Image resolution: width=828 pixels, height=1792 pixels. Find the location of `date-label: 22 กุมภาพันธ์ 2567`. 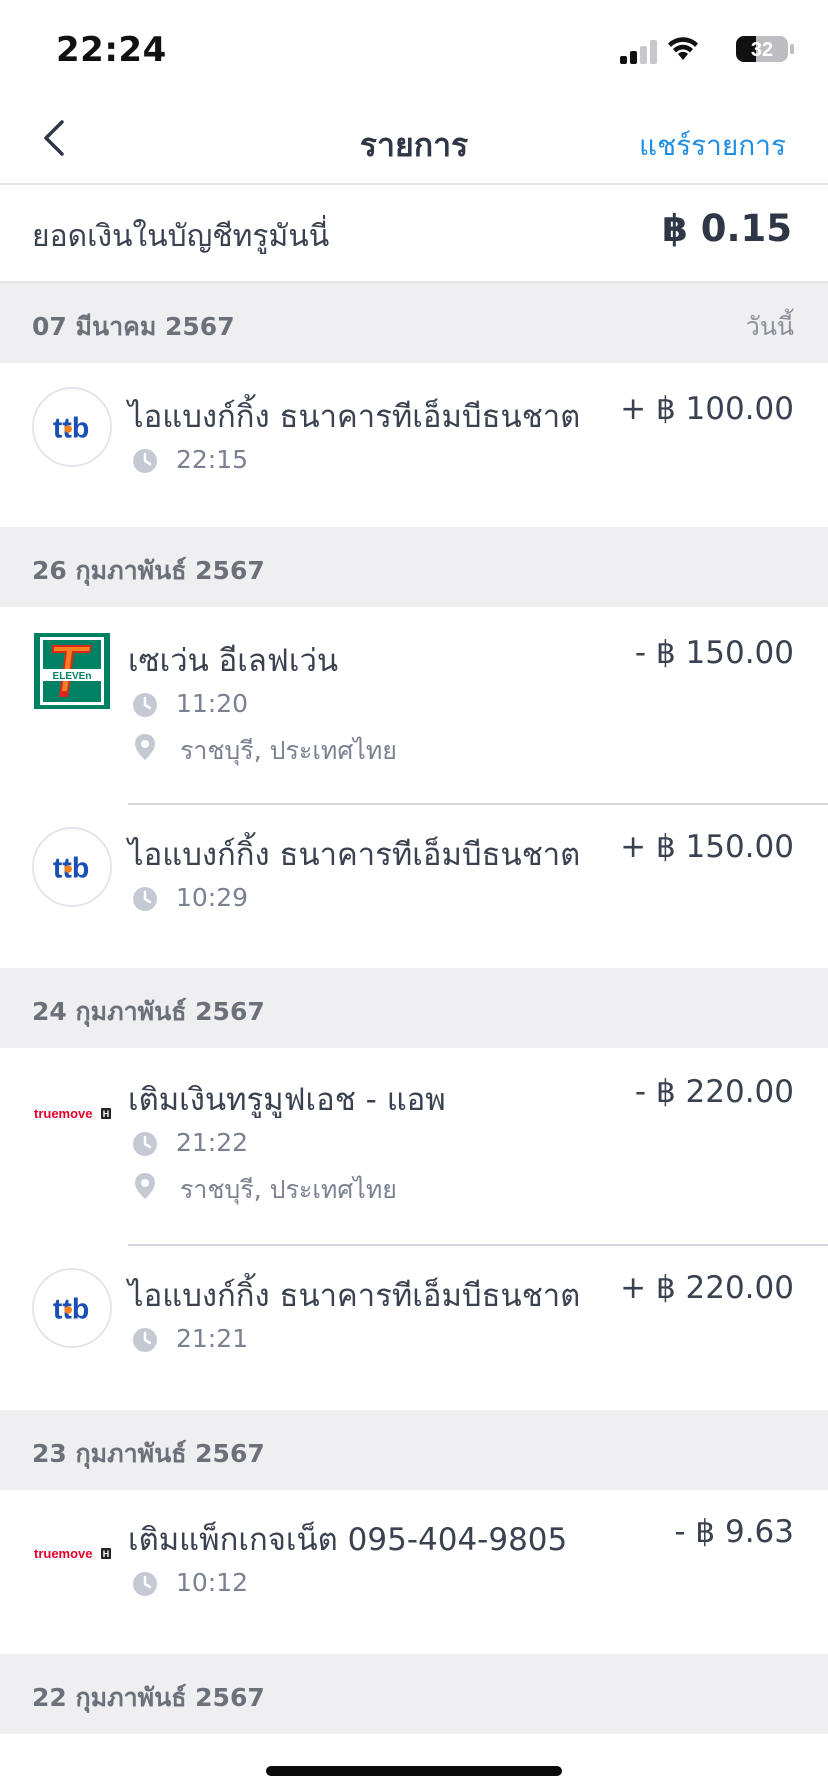

date-label: 22 กุมภาพันธ์ 2567 is located at coordinates (148, 1697).